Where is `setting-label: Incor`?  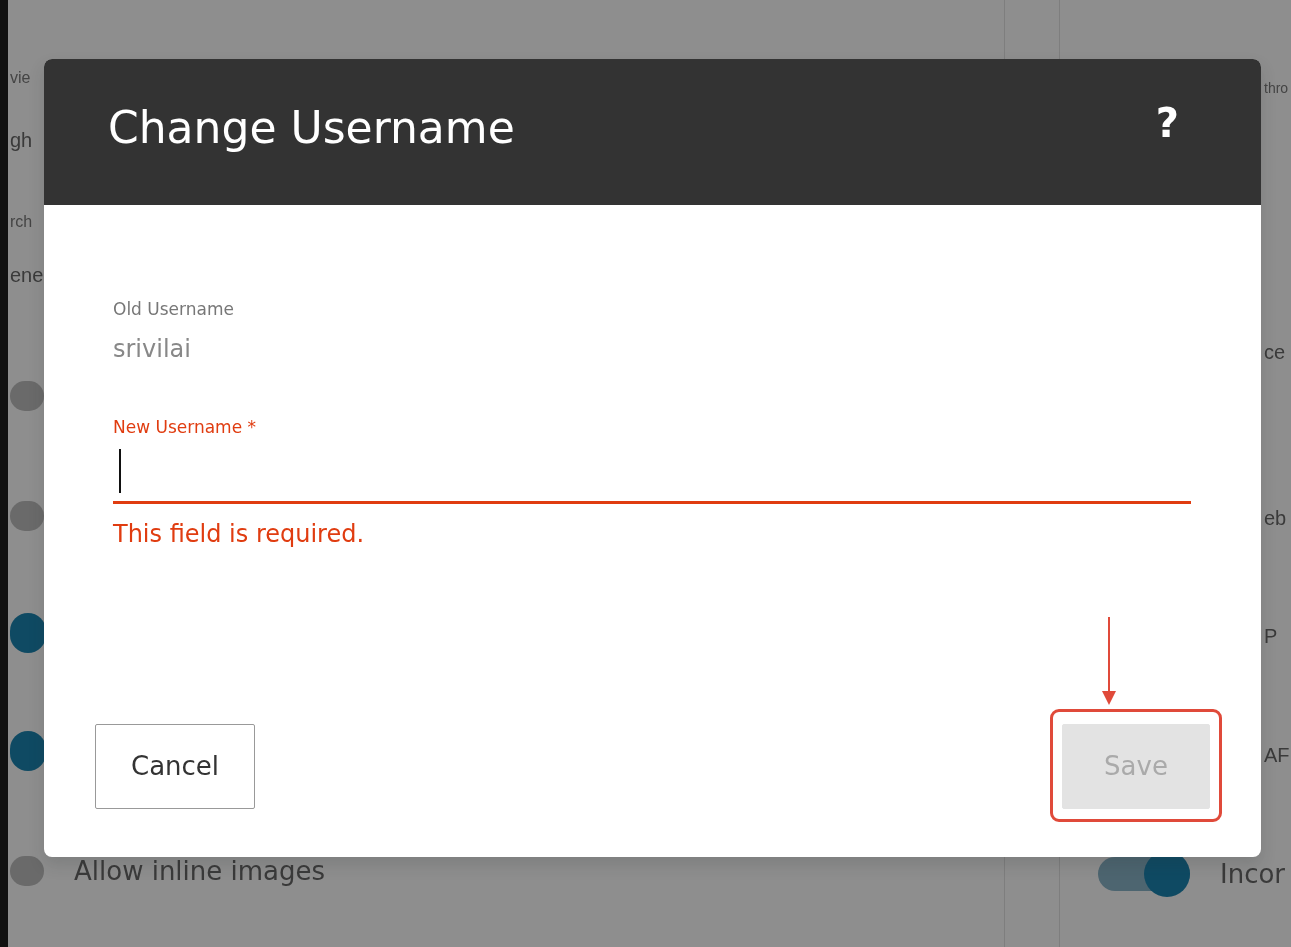
setting-label: Incor is located at coordinates (1253, 874).